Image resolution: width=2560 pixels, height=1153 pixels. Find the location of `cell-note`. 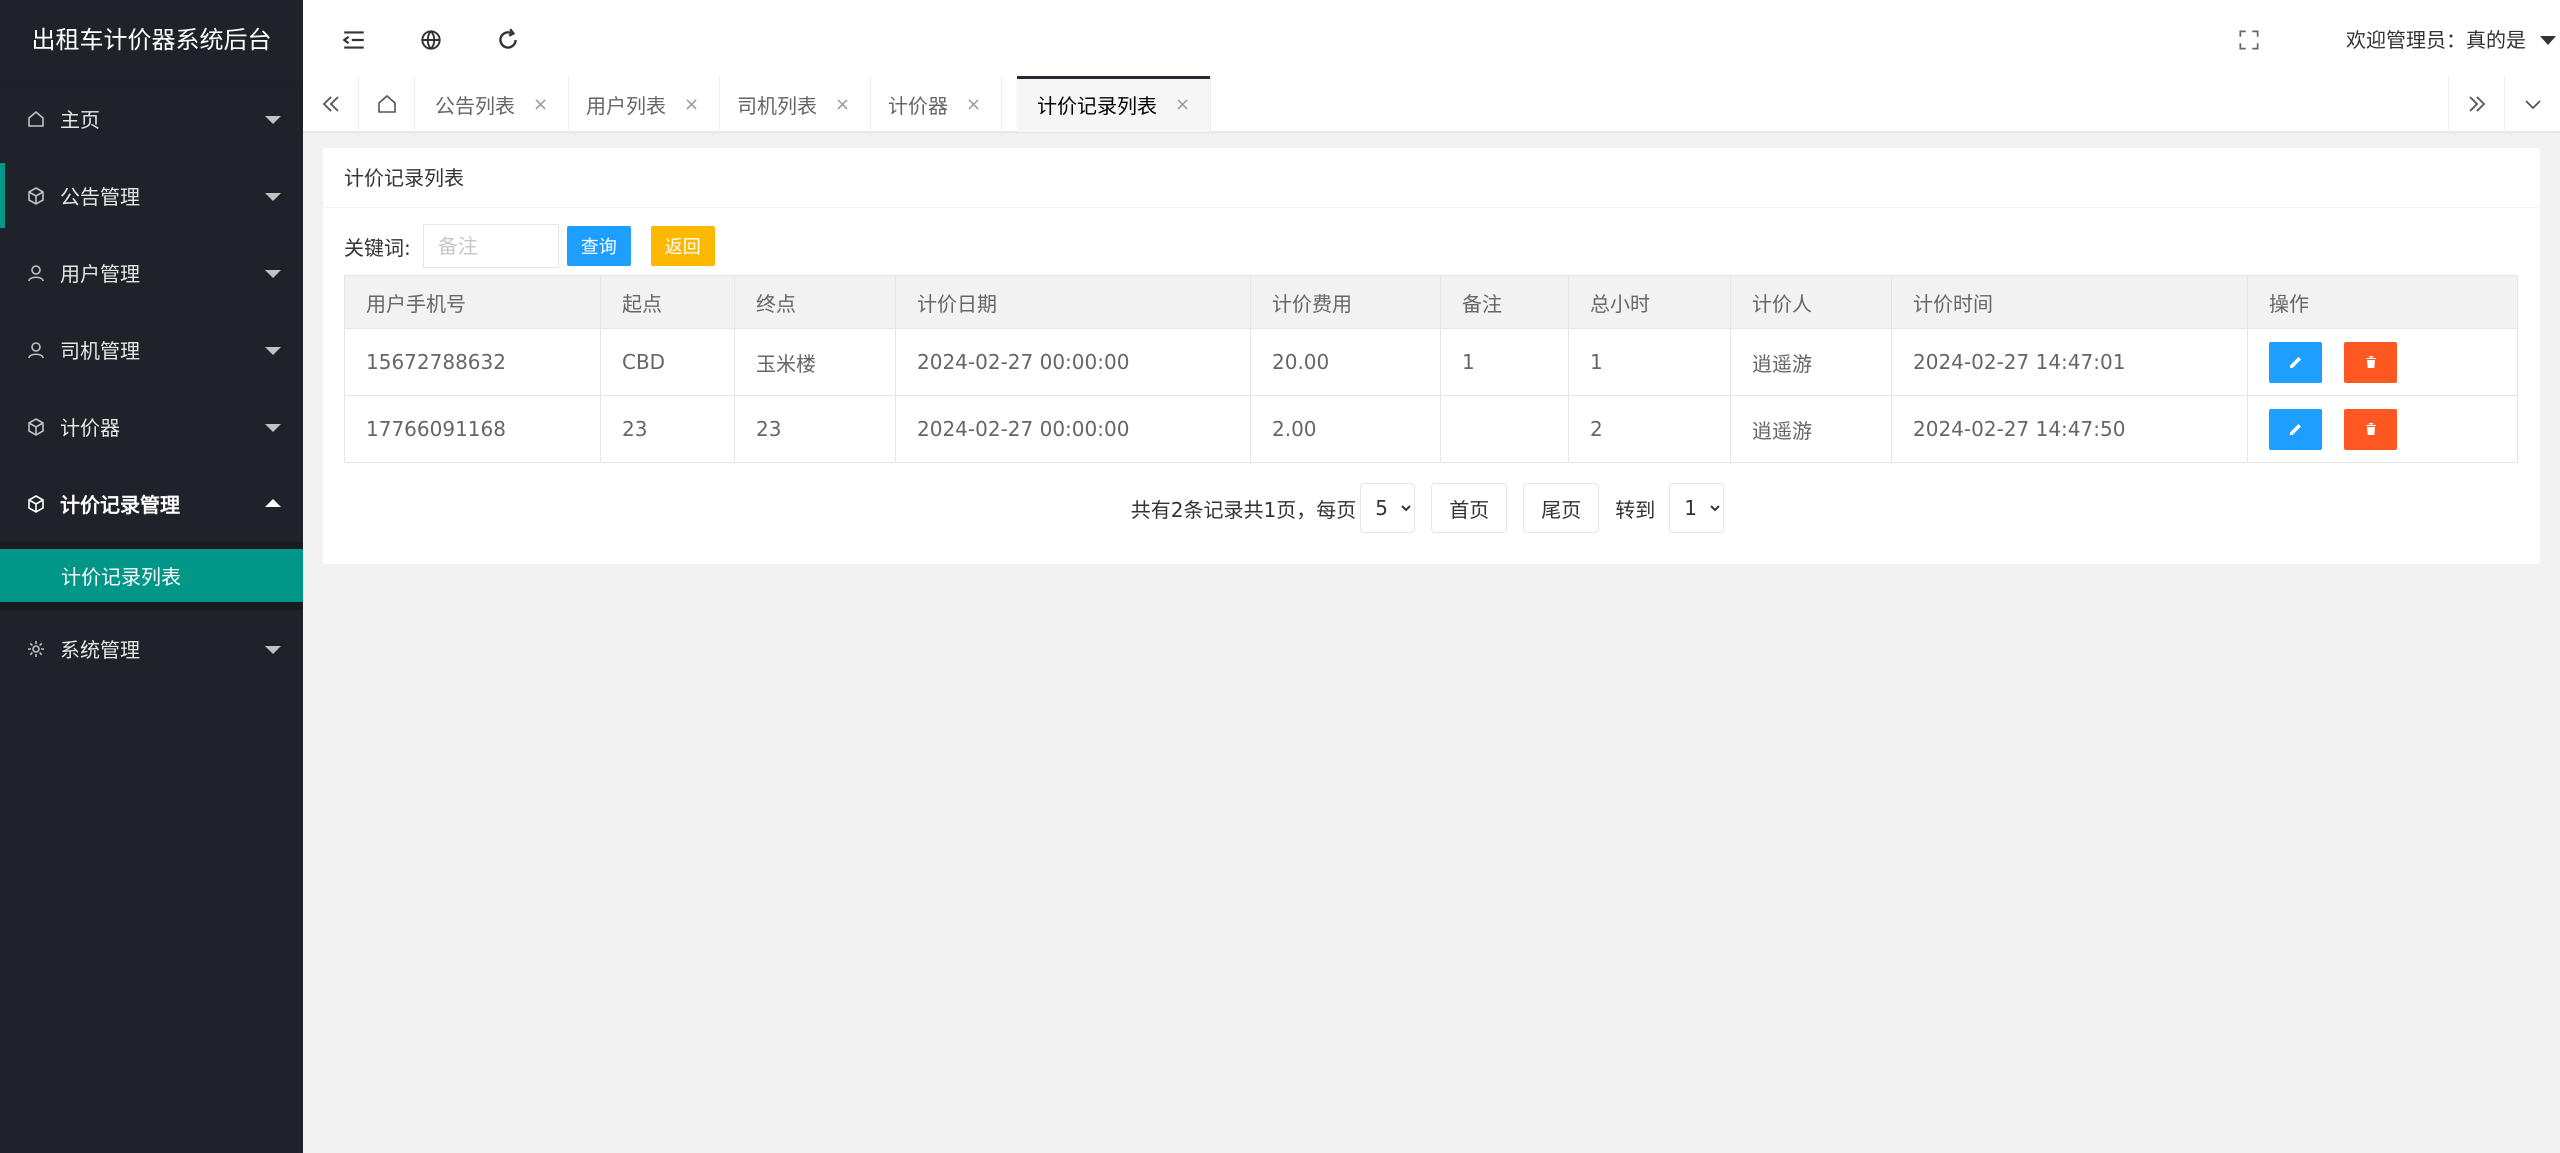

cell-note is located at coordinates (1504, 429).